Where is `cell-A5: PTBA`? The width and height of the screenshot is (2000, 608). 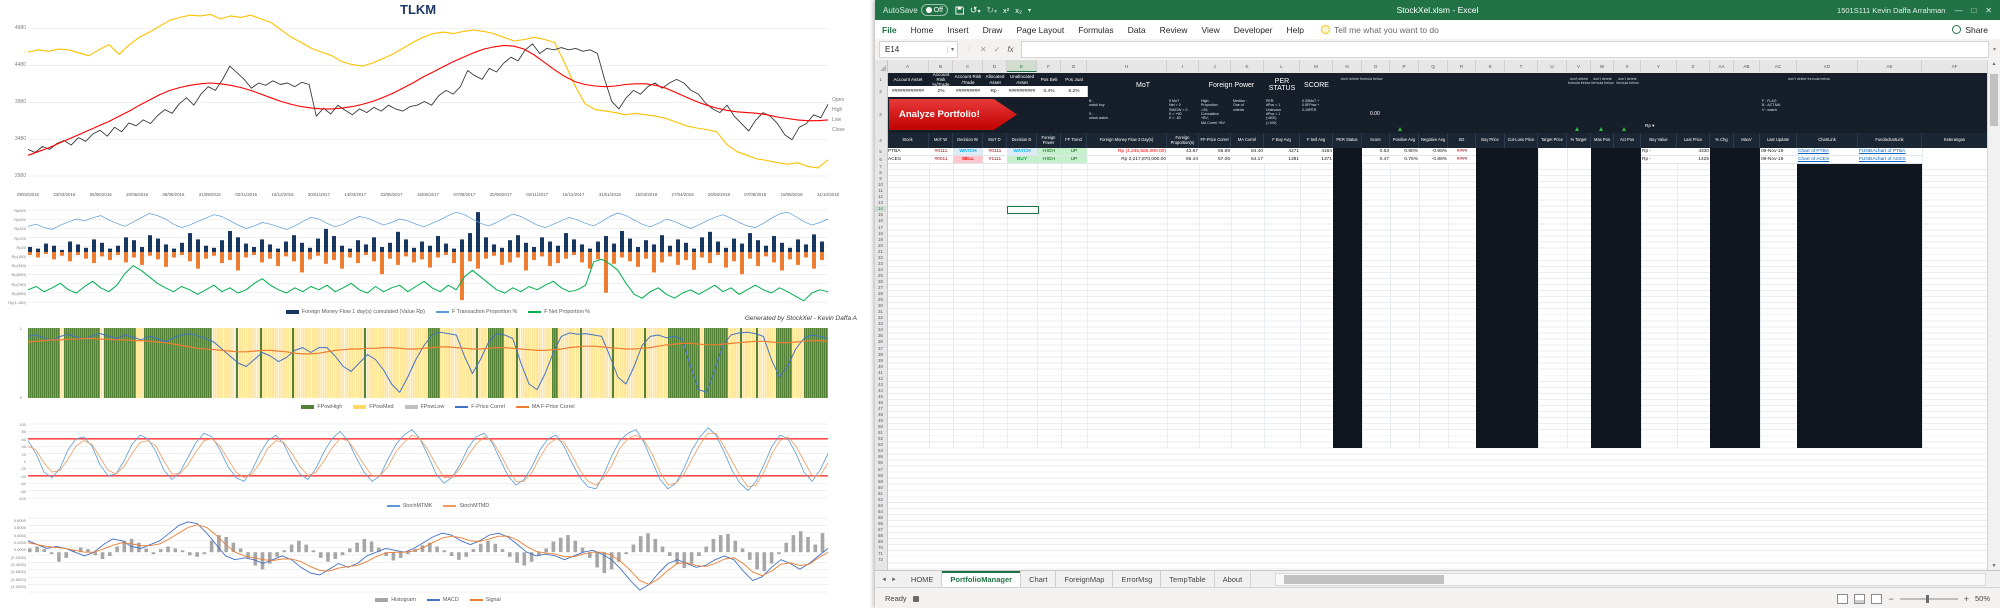 cell-A5: PTBA is located at coordinates (908, 152).